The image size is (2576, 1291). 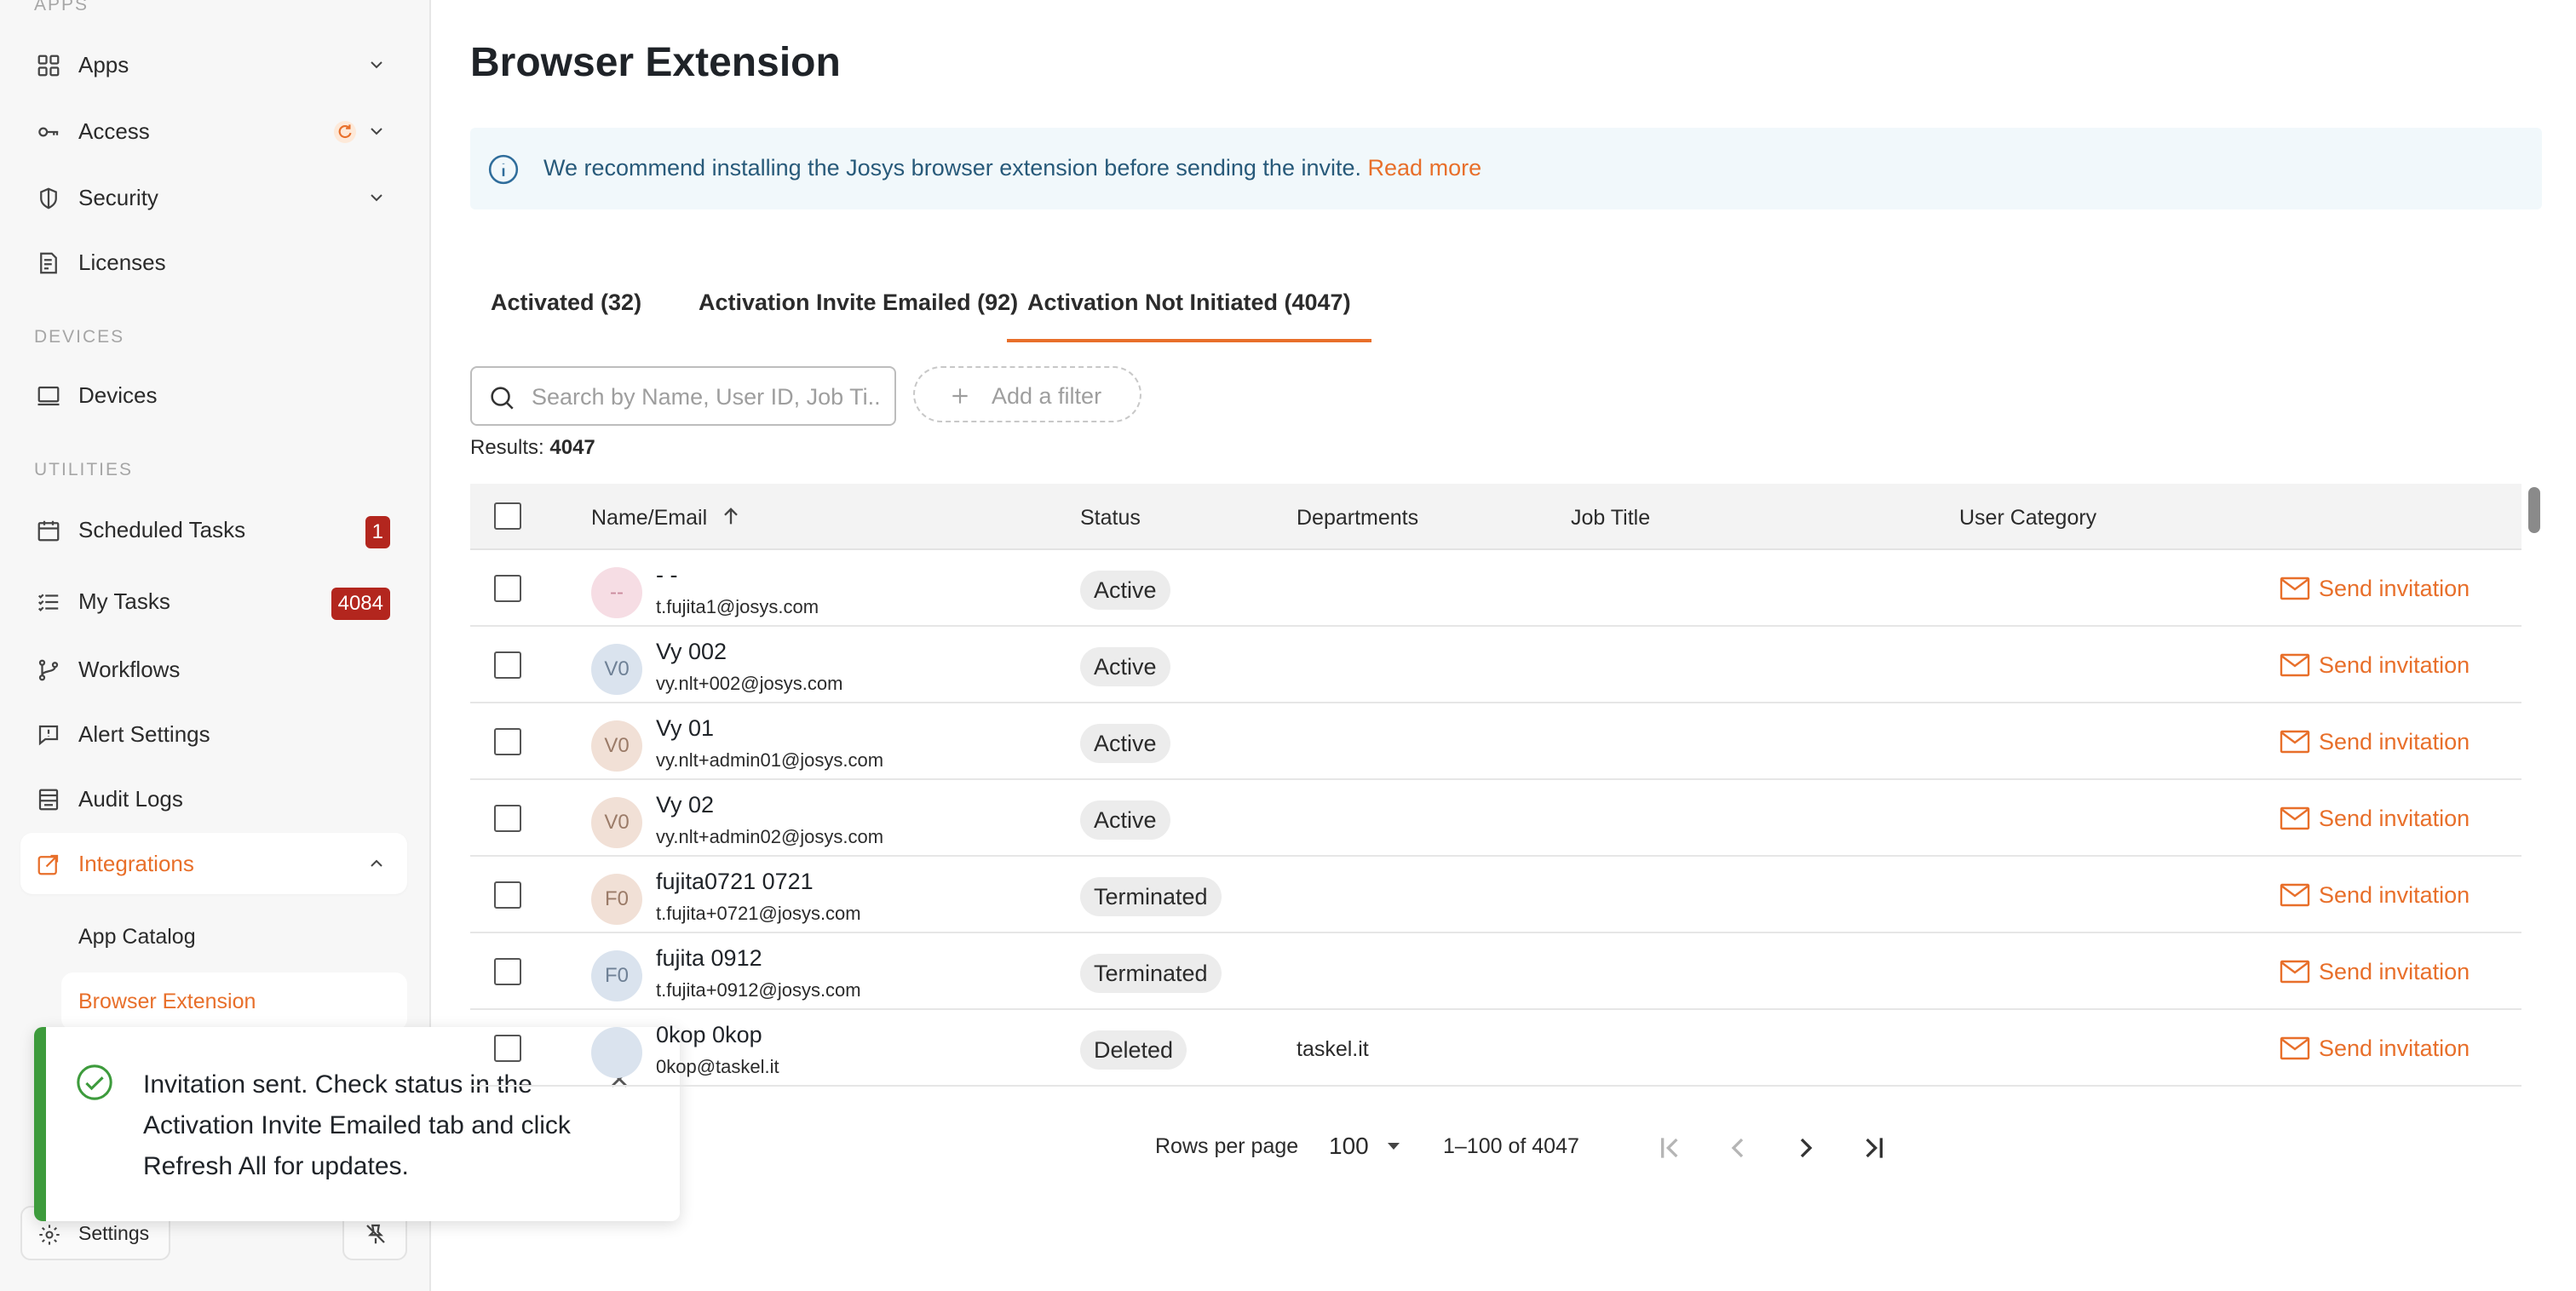 What do you see at coordinates (214, 197) in the screenshot?
I see `sidebar-item-security: Security` at bounding box center [214, 197].